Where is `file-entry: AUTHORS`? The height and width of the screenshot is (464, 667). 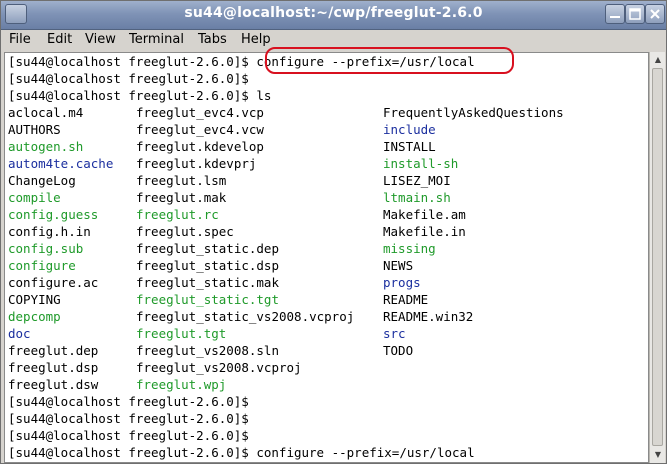 file-entry: AUTHORS is located at coordinates (34, 129).